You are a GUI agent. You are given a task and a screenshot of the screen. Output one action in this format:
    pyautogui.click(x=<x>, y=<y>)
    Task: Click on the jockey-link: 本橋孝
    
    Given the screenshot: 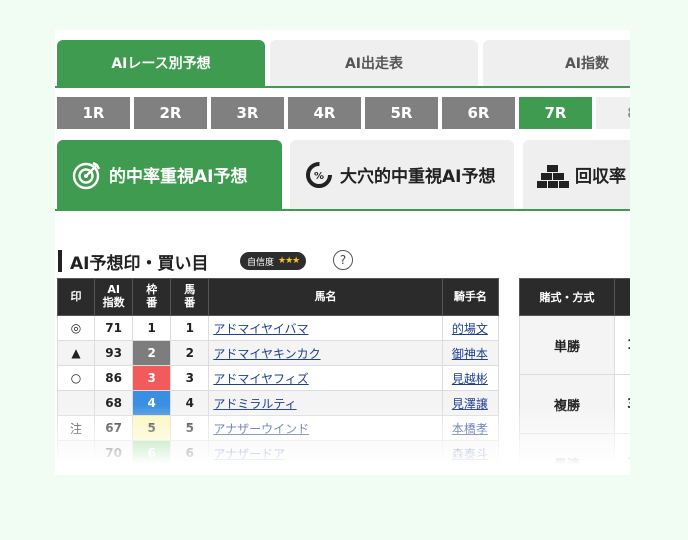 What is the action you would take?
    pyautogui.click(x=470, y=429)
    